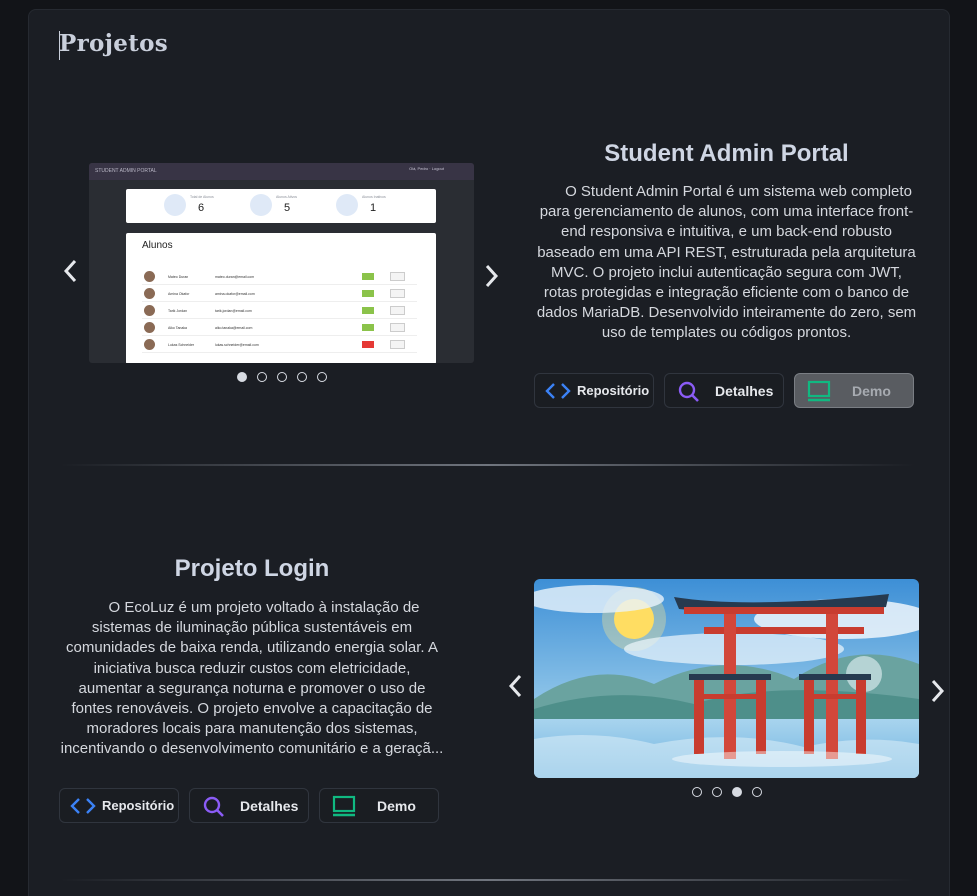 This screenshot has height=896, width=977. I want to click on screenshot-user: Olá, Pedro · Logout, so click(426, 168).